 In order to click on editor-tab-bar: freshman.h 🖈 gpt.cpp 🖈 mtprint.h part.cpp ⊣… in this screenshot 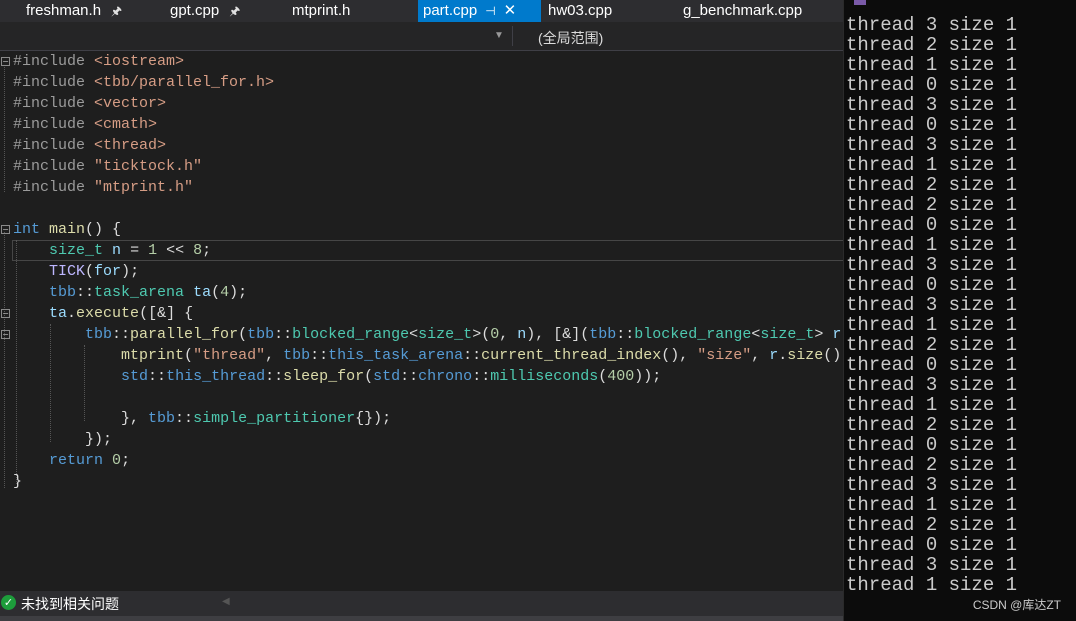, I will do `click(421, 11)`.